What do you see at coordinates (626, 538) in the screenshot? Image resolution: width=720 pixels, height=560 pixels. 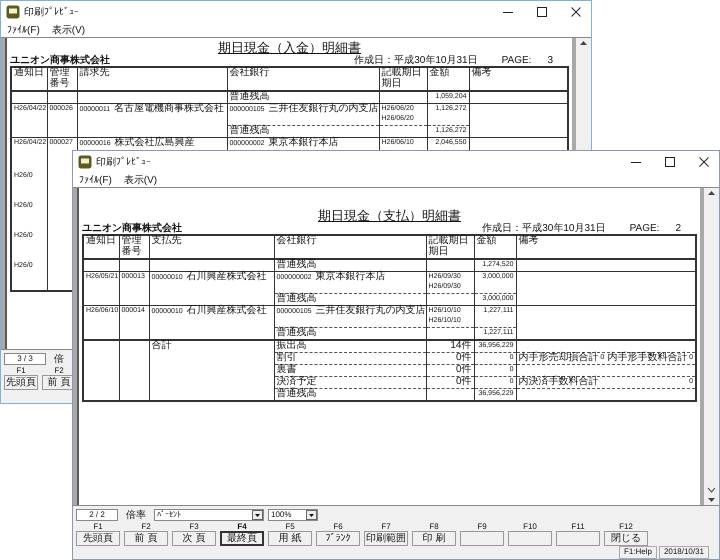 I see `function-key-button: 閉じる` at bounding box center [626, 538].